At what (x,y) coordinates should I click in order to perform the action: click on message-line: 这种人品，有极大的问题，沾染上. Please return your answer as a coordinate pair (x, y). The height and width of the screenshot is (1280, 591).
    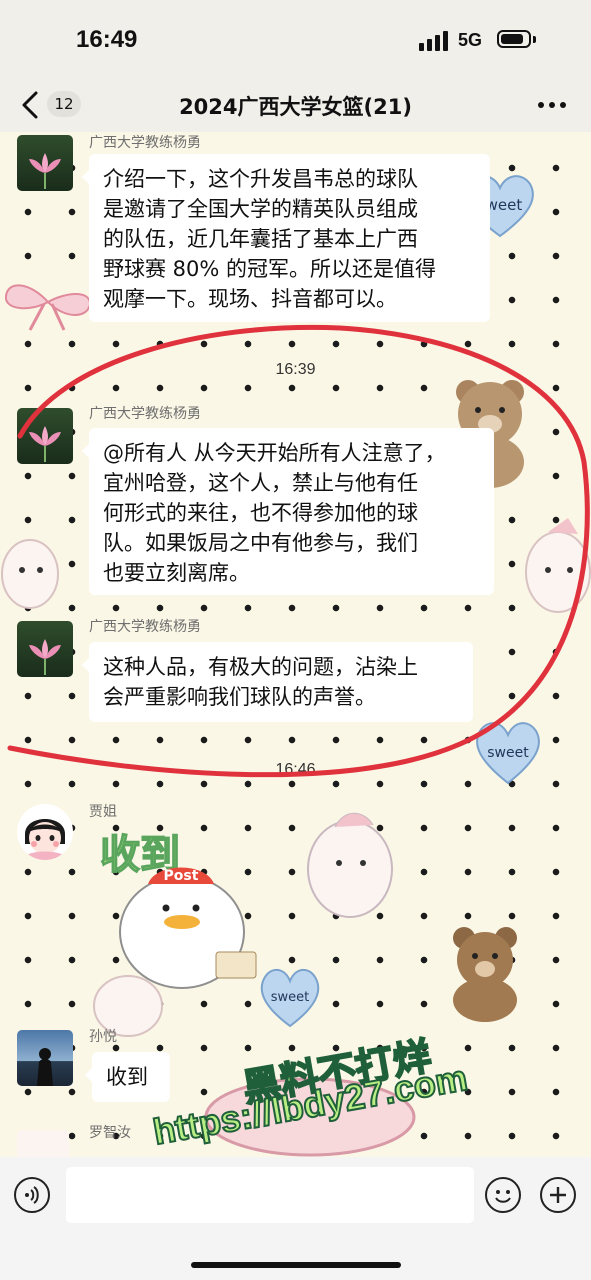
    Looking at the image, I should click on (260, 667).